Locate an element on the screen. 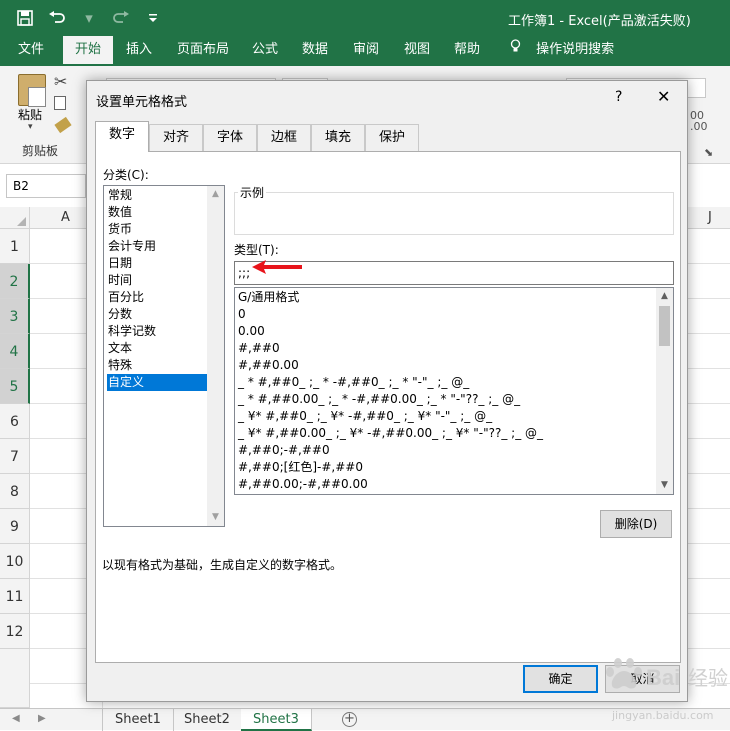 The image size is (730, 731). clipboard-group-label: 剪贴板 is located at coordinates (40, 151).